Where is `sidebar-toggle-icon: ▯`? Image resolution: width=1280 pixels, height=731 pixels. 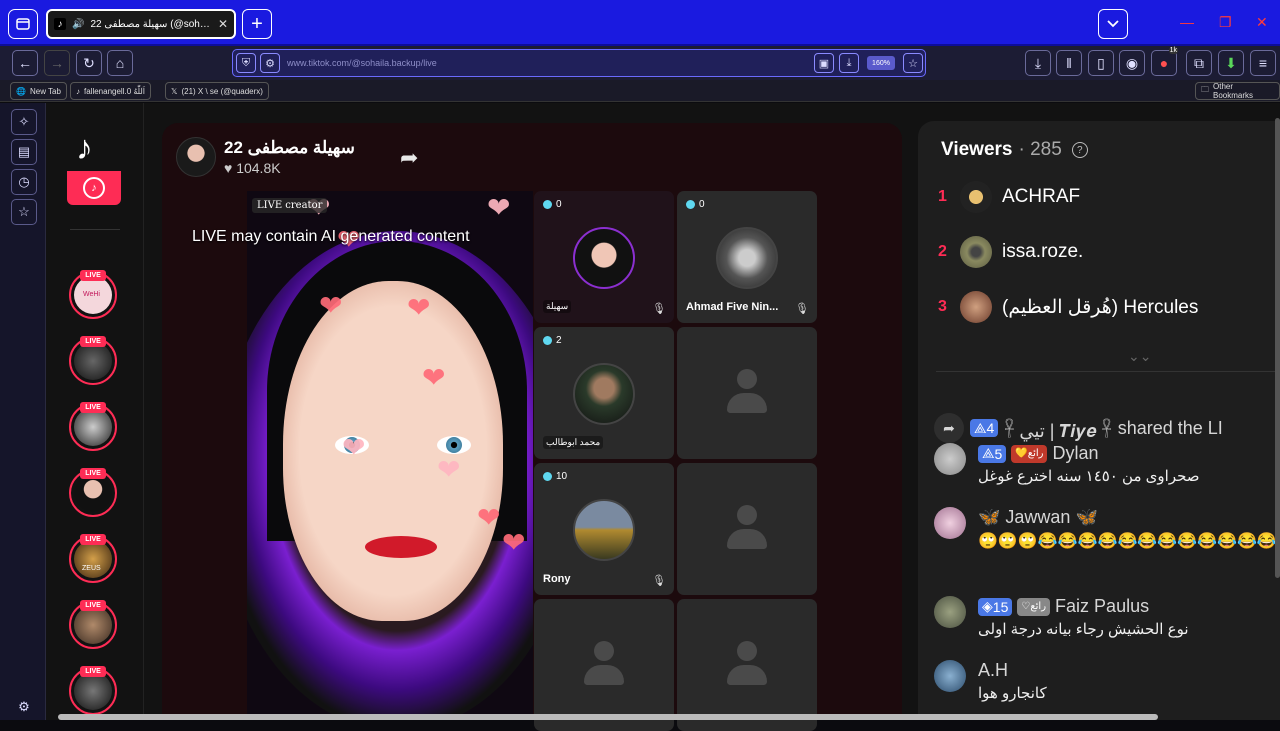 sidebar-toggle-icon: ▯ is located at coordinates (1101, 63).